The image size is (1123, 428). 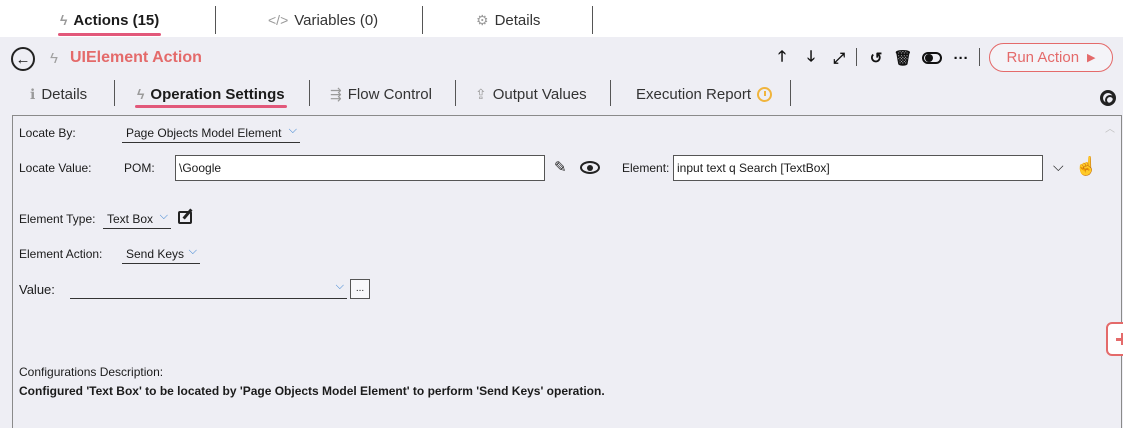 I want to click on play-icon: ▶, so click(x=1091, y=58).